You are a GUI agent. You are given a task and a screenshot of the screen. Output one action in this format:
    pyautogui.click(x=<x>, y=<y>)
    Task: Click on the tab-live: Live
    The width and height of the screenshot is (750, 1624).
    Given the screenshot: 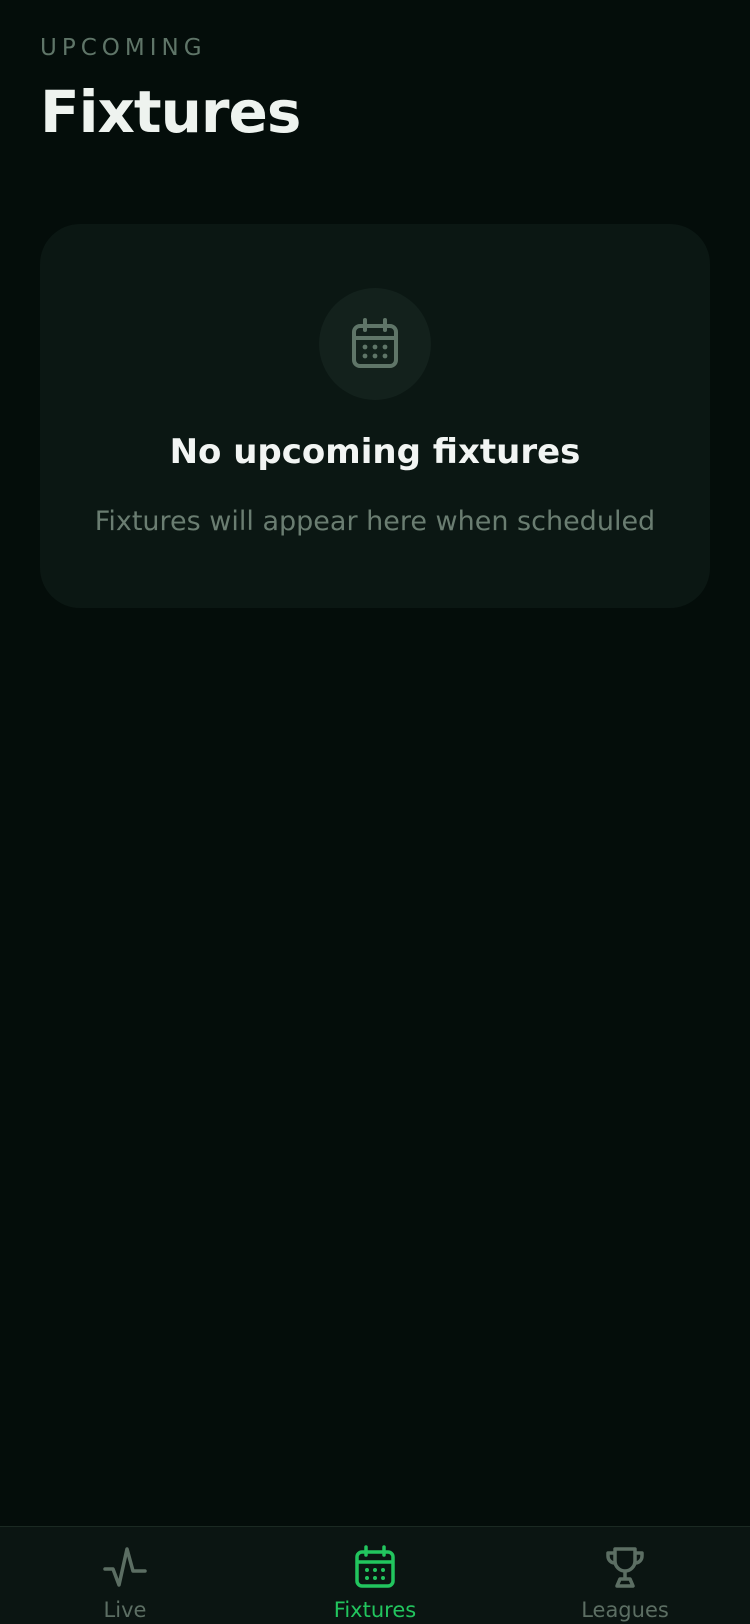 What is the action you would take?
    pyautogui.click(x=125, y=1575)
    